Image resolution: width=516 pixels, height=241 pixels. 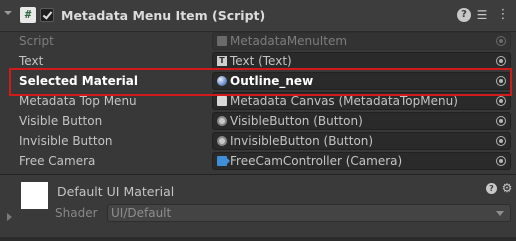 What do you see at coordinates (78, 101) in the screenshot?
I see `field-label: Metadata Top Menu` at bounding box center [78, 101].